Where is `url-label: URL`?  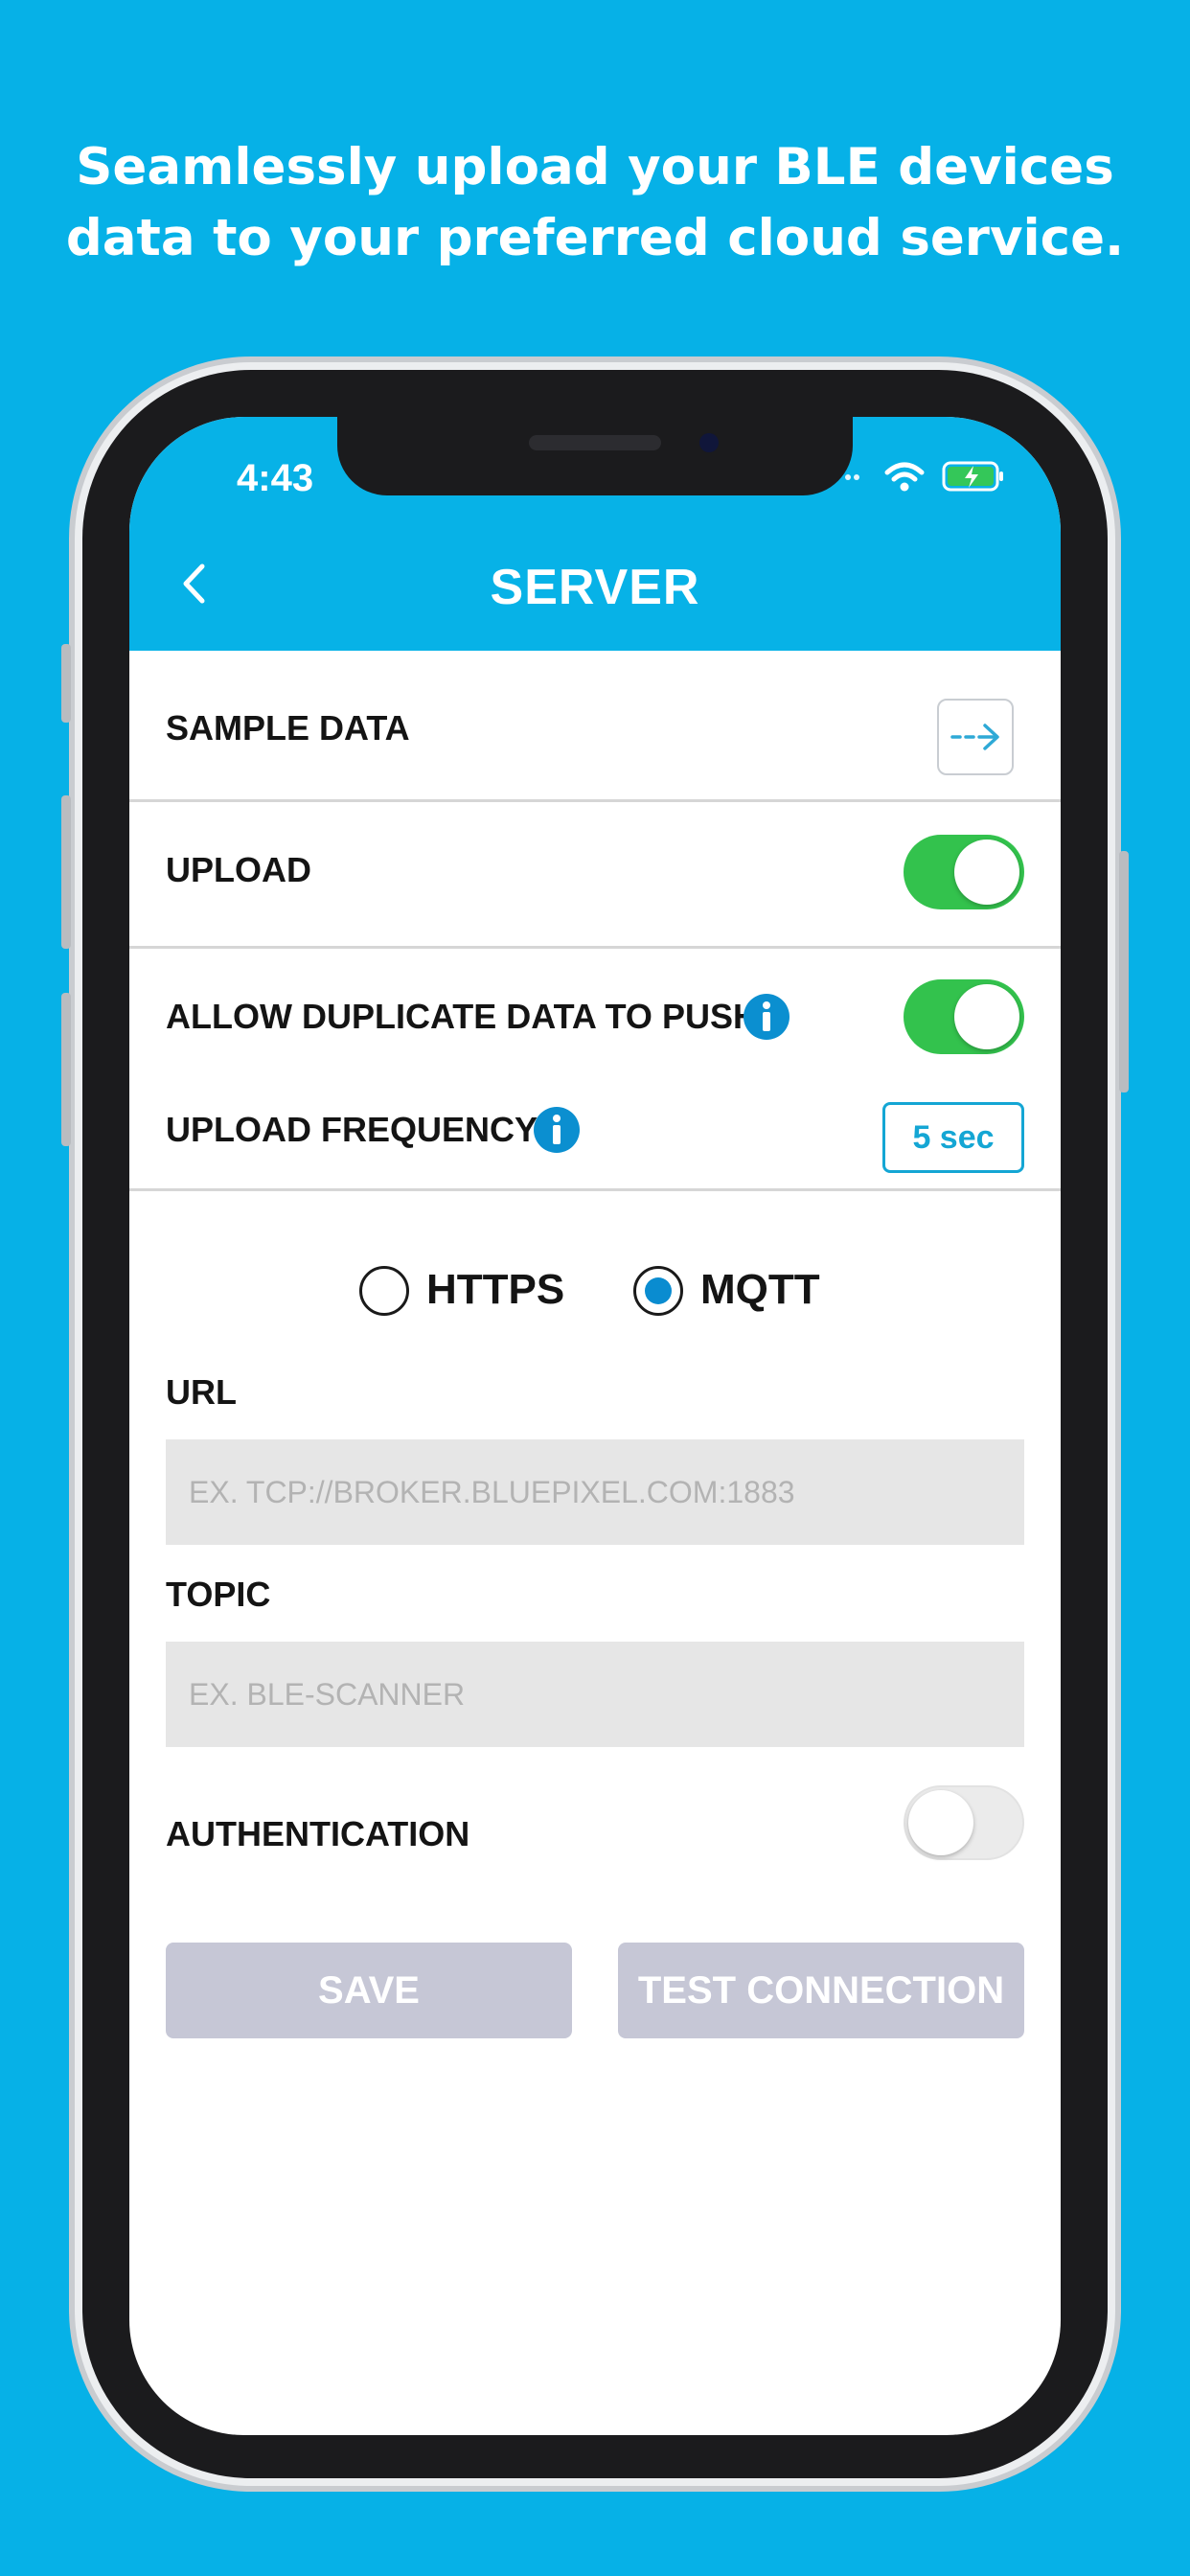 url-label: URL is located at coordinates (202, 1392).